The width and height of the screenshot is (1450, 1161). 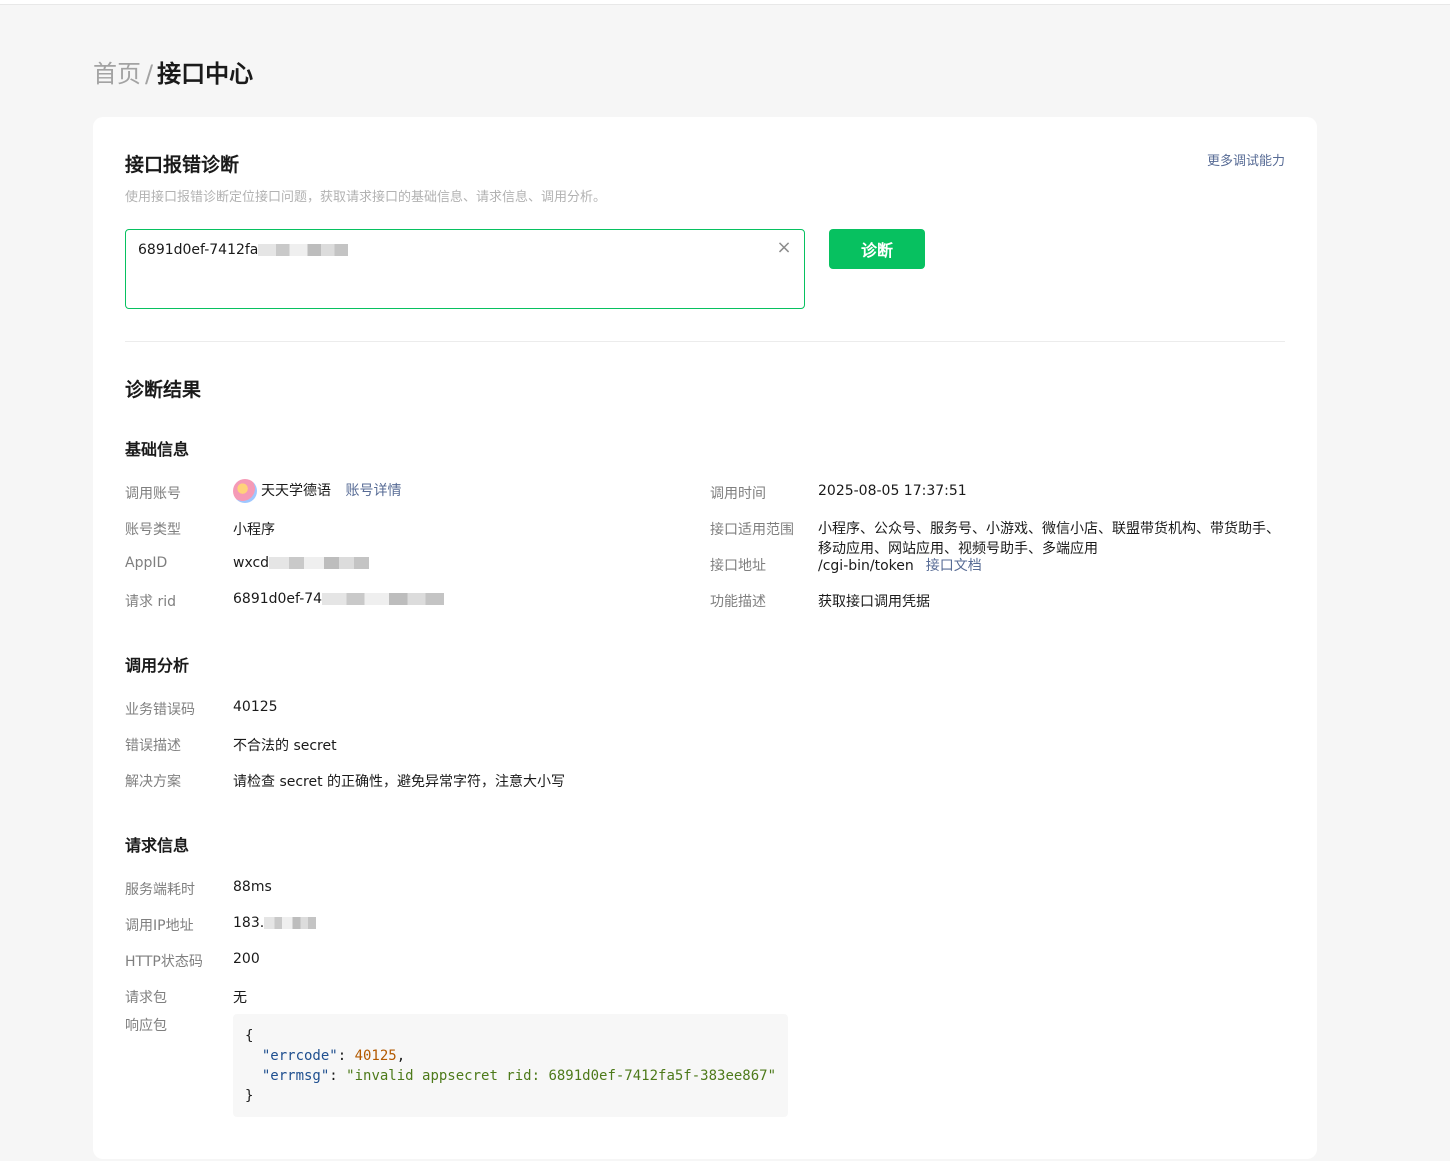 What do you see at coordinates (160, 890) in the screenshot?
I see `cost-label: 服务端耗时` at bounding box center [160, 890].